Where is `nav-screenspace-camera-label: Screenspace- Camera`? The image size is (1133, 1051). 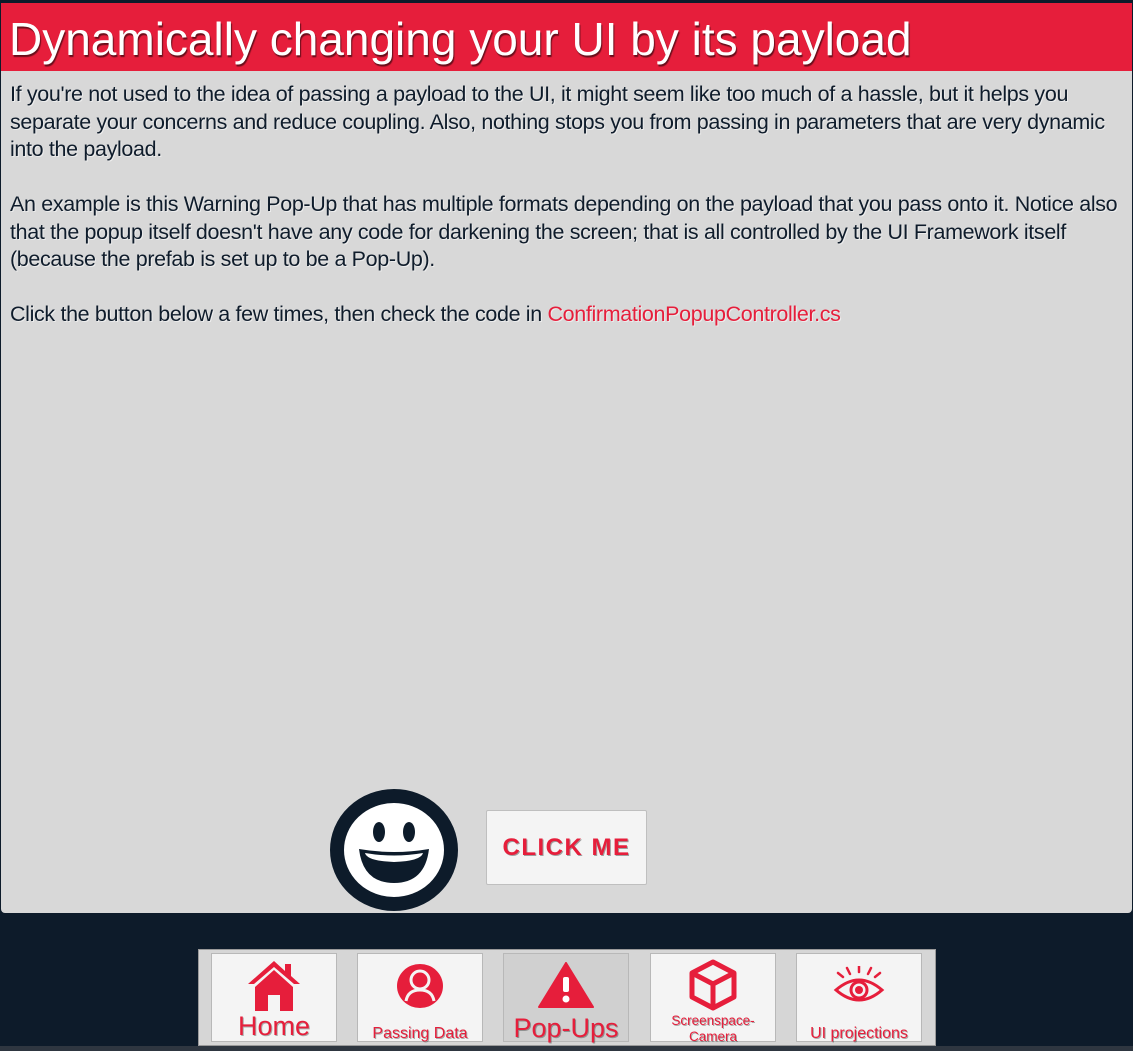 nav-screenspace-camera-label: Screenspace- Camera is located at coordinates (713, 1029).